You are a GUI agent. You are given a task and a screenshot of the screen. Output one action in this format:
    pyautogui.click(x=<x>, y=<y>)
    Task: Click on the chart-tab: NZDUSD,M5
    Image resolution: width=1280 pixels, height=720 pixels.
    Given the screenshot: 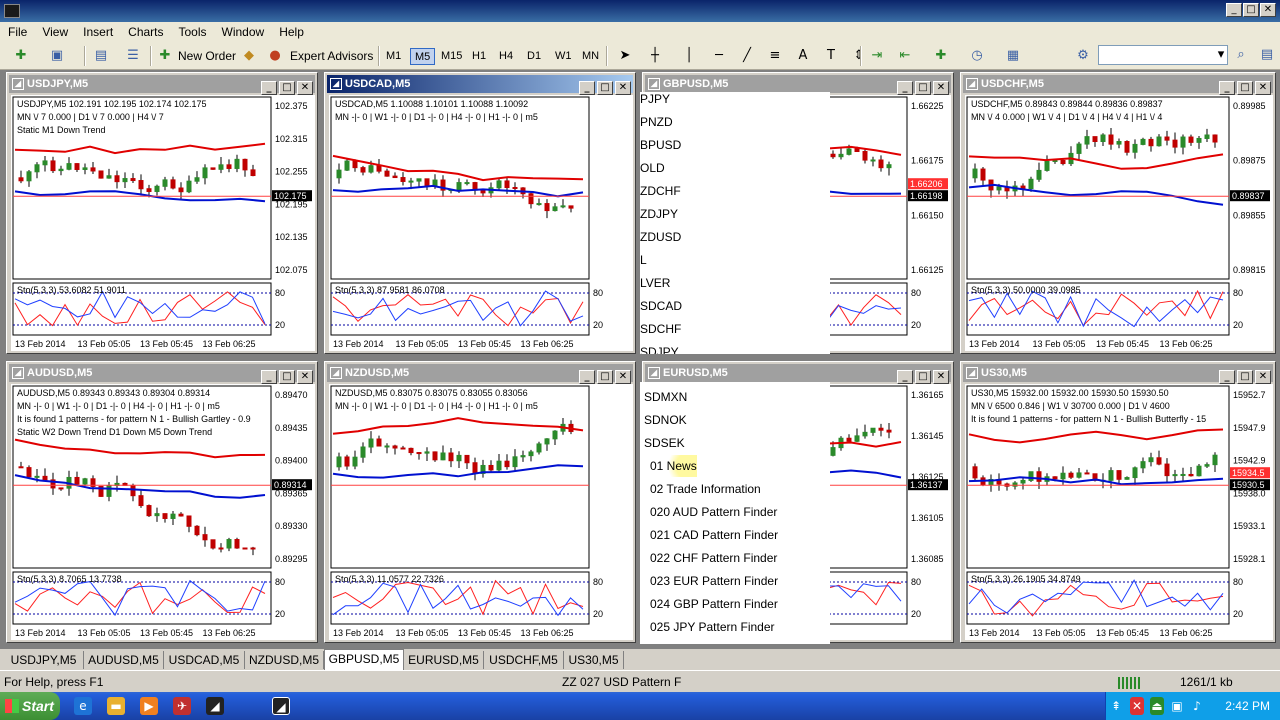 What is the action you would take?
    pyautogui.click(x=284, y=660)
    